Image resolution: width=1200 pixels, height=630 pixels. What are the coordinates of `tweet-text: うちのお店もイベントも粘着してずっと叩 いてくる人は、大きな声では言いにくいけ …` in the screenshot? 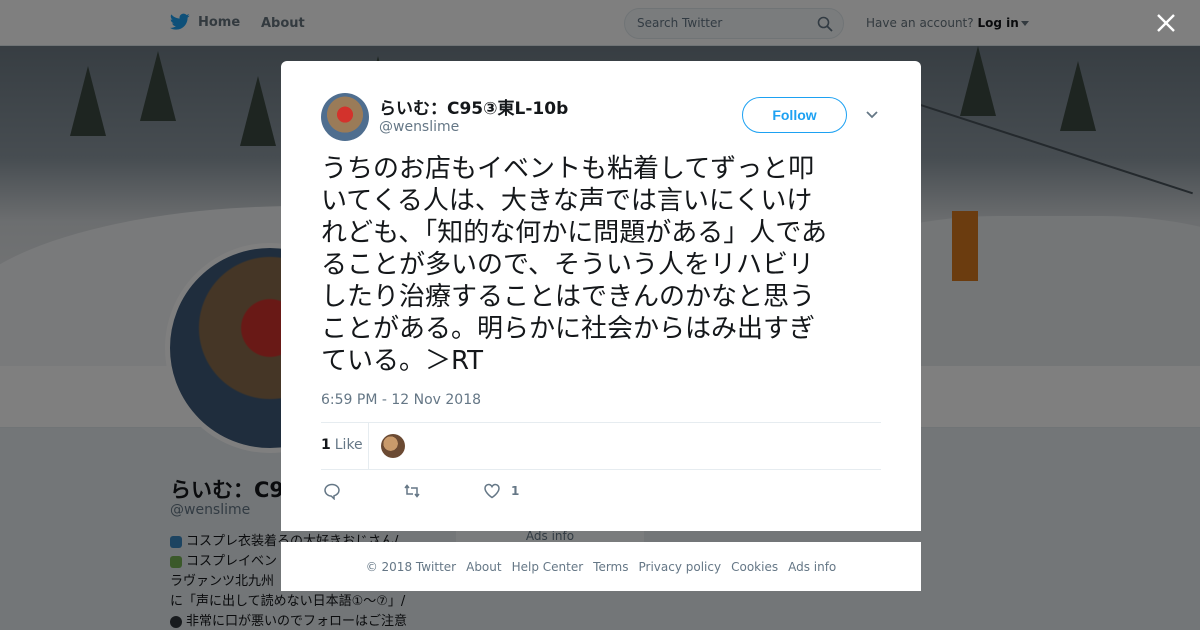 It's located at (574, 265).